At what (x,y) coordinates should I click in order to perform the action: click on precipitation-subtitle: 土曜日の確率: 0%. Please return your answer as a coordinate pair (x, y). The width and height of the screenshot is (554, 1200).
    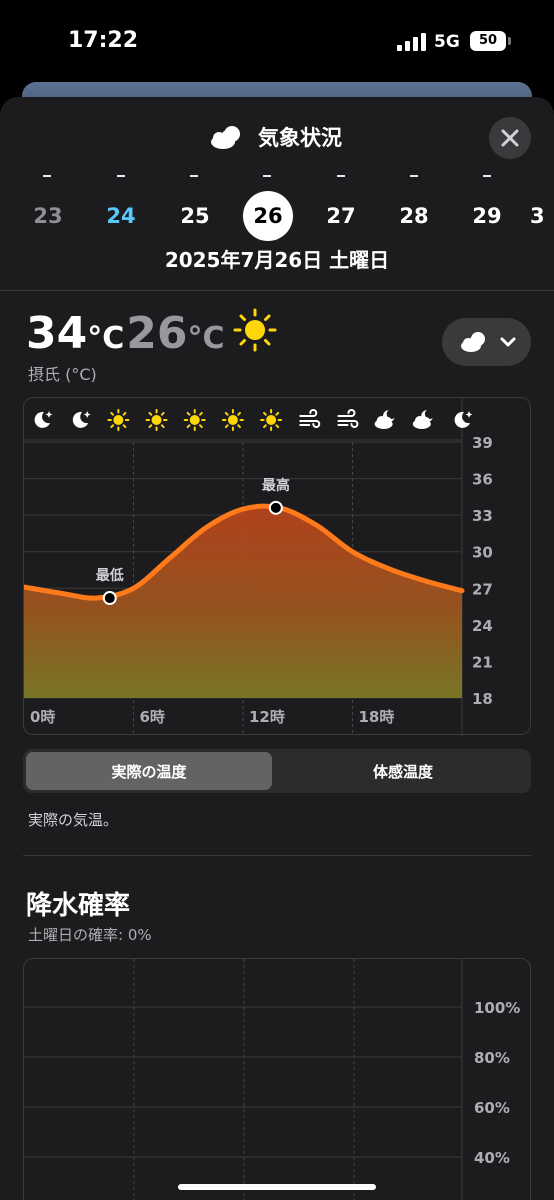
    Looking at the image, I should click on (90, 935).